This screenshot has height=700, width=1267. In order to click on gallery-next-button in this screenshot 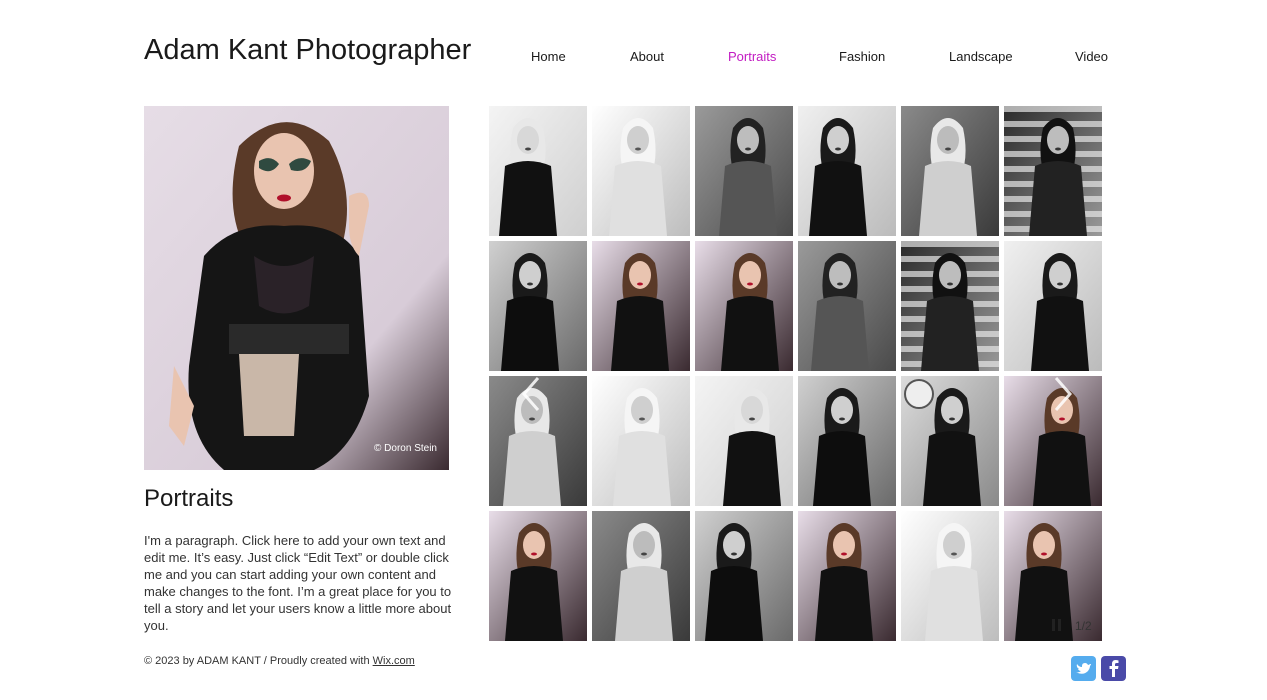, I will do `click(1063, 394)`.